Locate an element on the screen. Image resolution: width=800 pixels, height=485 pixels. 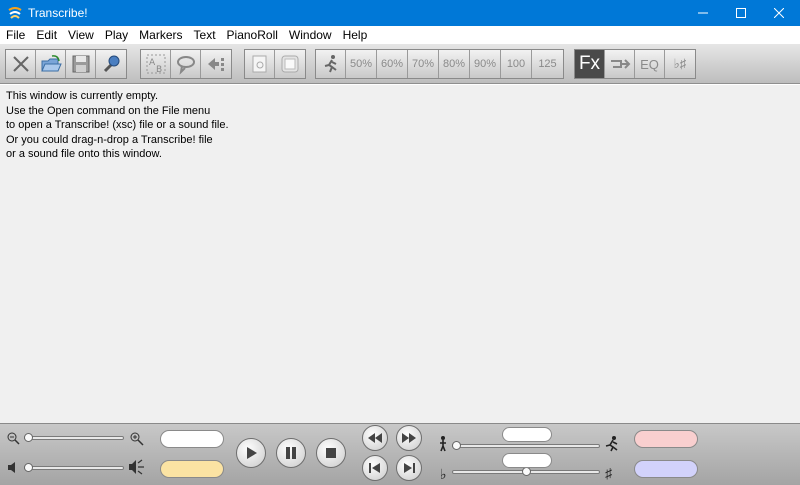
routing-arrow-icon is located at coordinates (620, 64).